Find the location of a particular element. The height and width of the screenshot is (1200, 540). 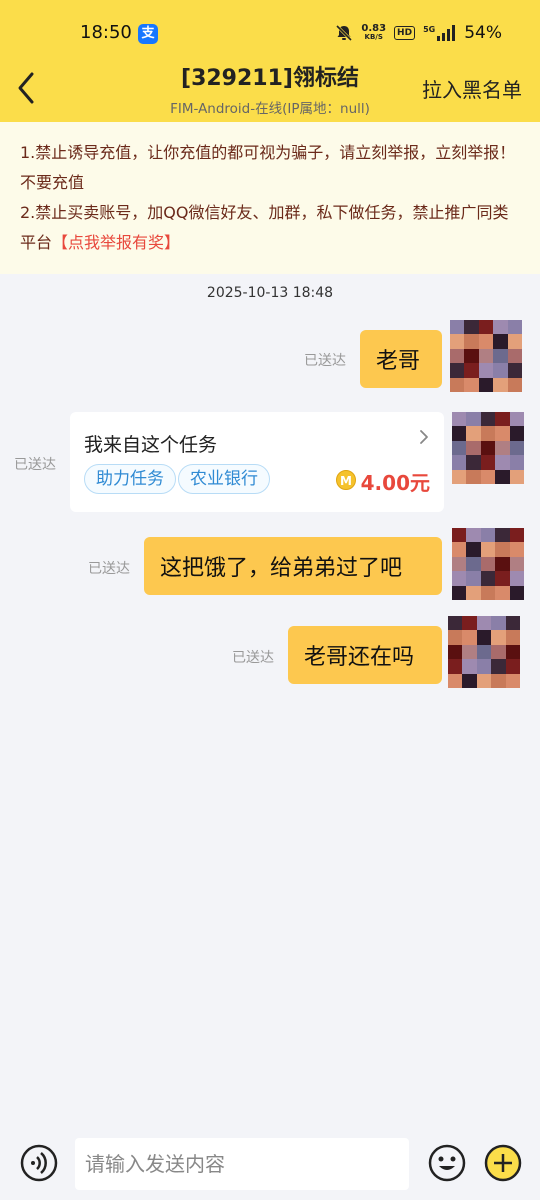

mute-bell-icon is located at coordinates (344, 33).